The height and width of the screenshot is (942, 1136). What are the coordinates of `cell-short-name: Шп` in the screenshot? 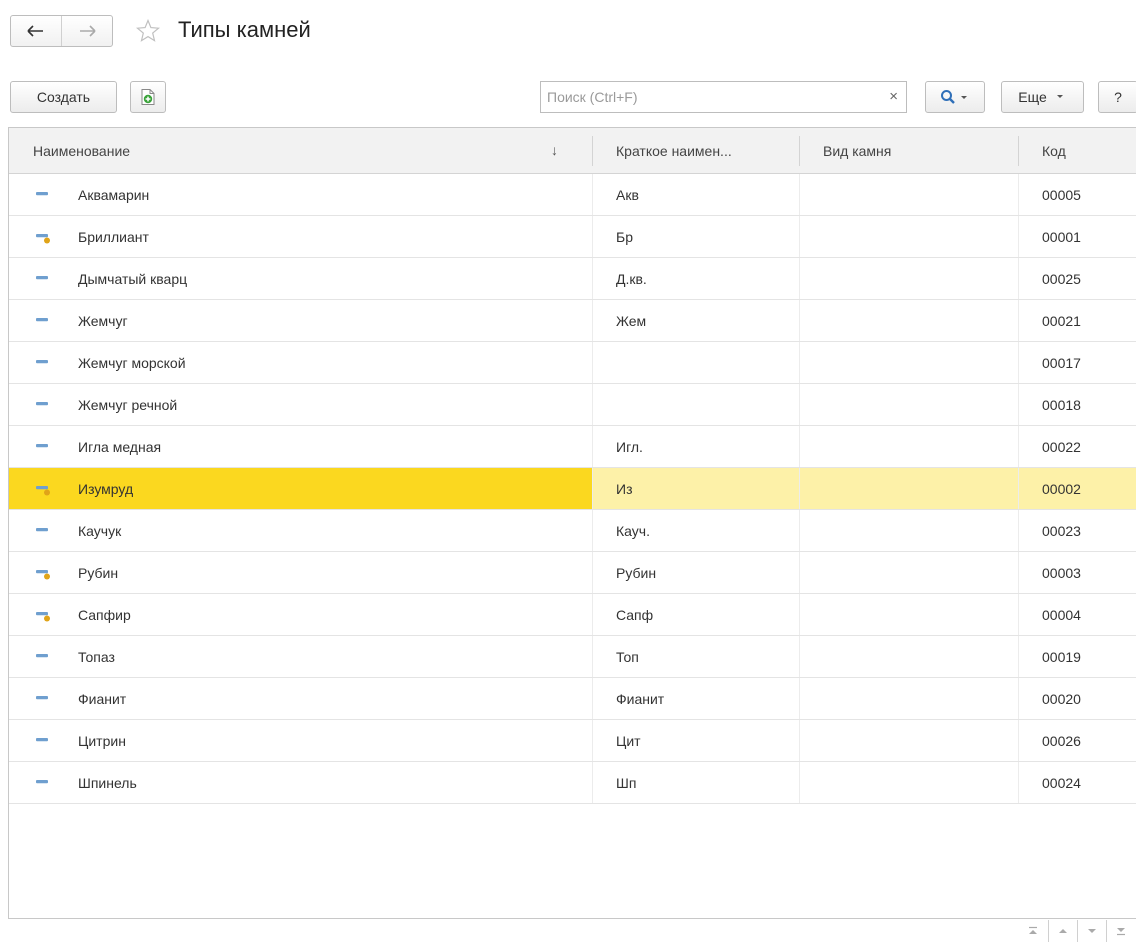 It's located at (626, 782).